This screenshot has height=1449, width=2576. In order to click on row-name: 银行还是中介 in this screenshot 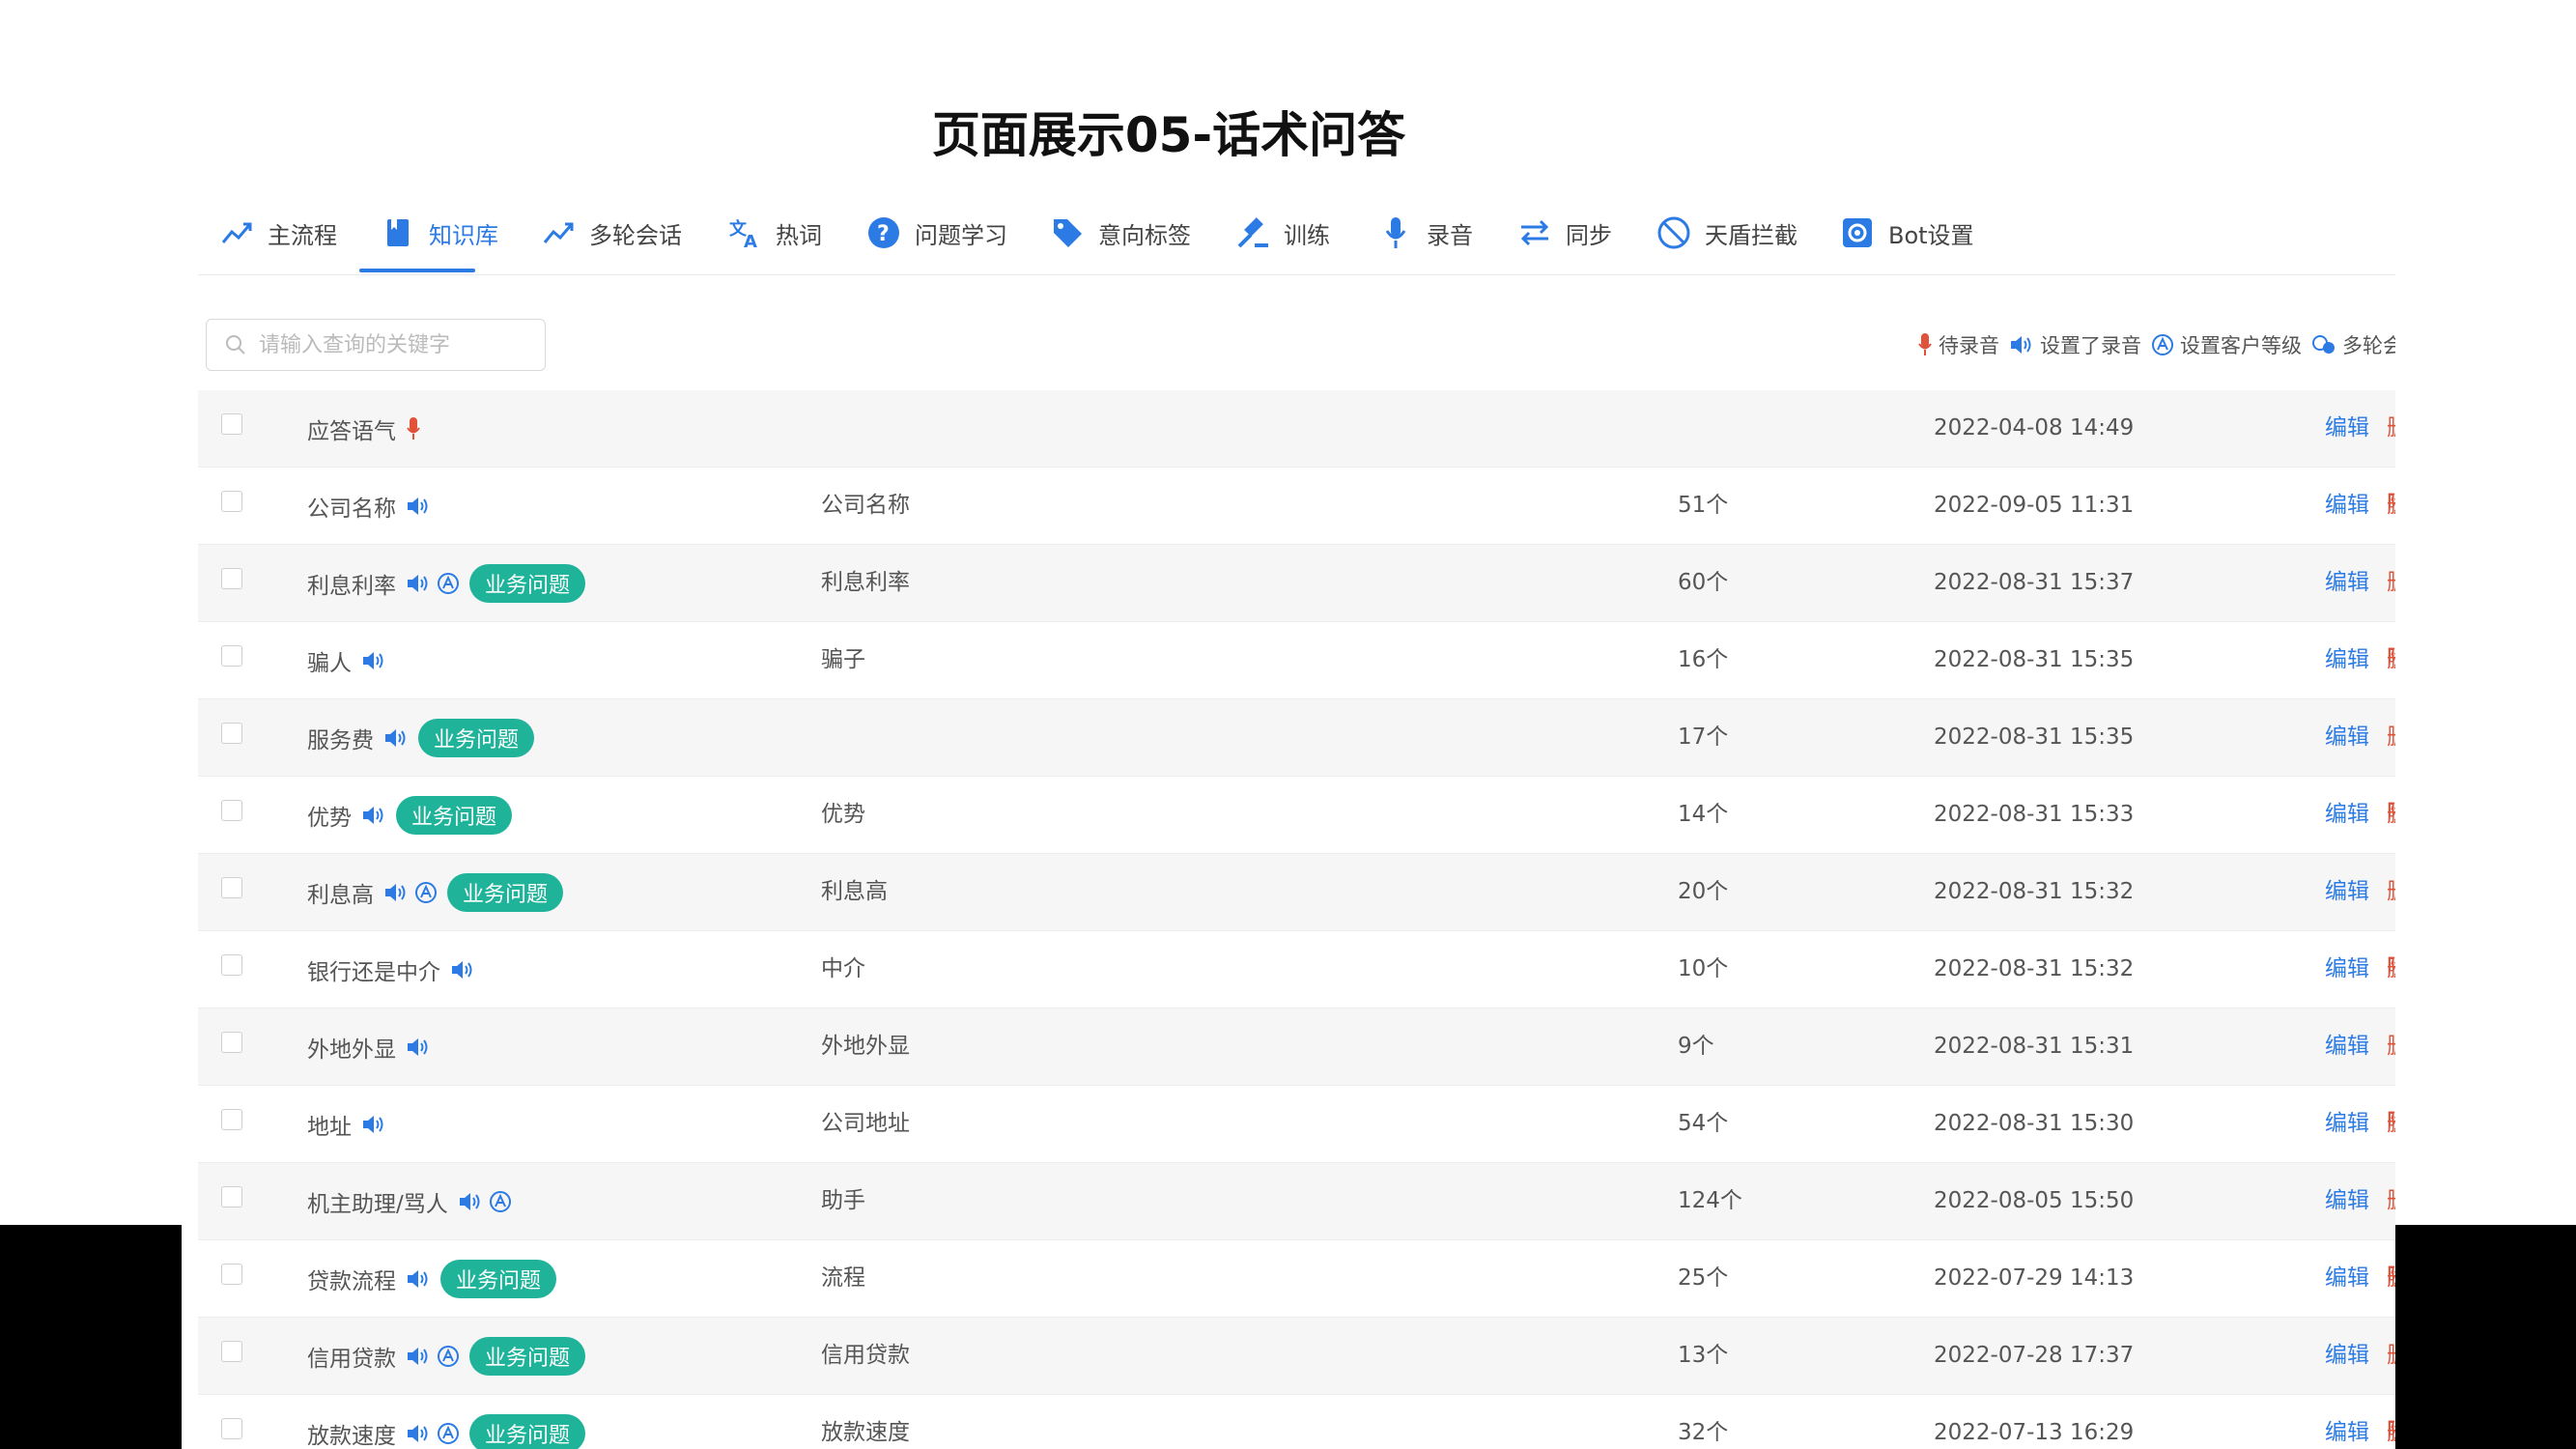, I will do `click(373, 972)`.